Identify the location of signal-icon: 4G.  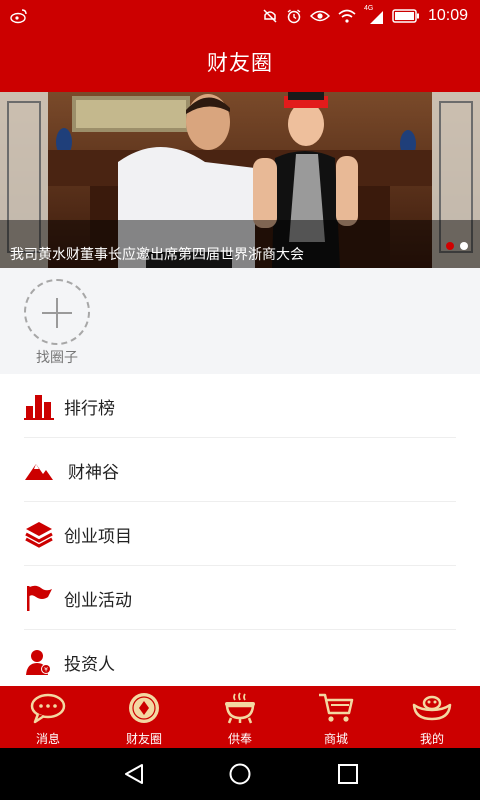
(374, 14).